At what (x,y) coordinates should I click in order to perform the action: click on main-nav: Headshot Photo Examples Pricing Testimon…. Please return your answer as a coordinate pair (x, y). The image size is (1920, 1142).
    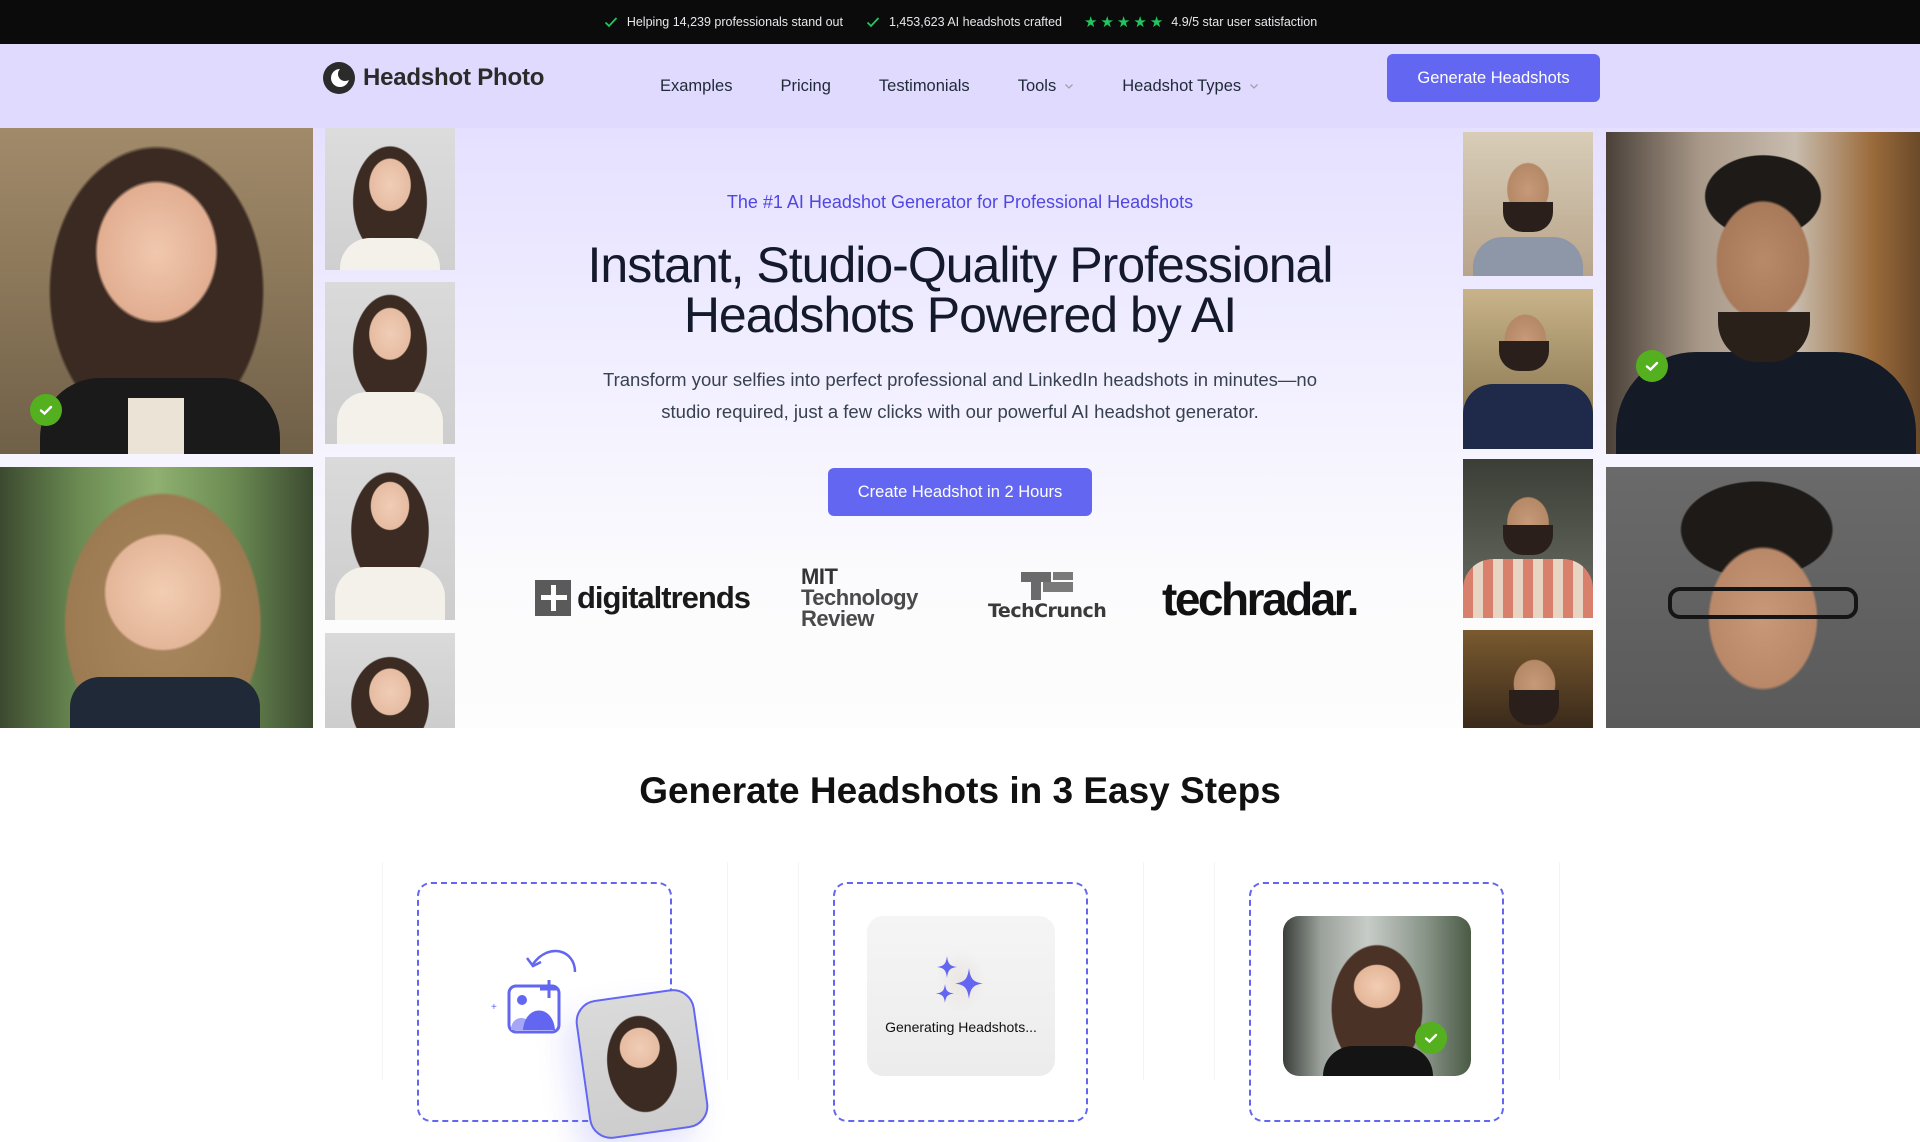
    Looking at the image, I should click on (960, 86).